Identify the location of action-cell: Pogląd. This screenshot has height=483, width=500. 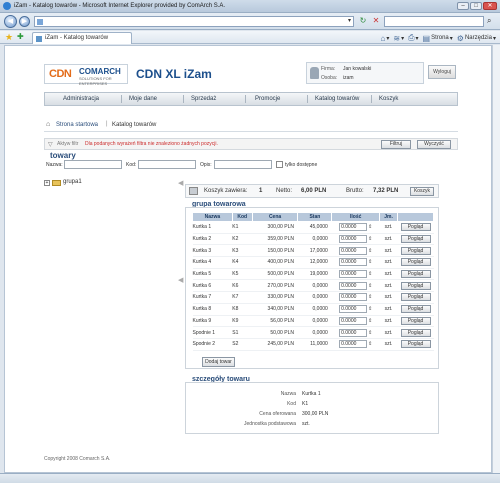
(415, 309).